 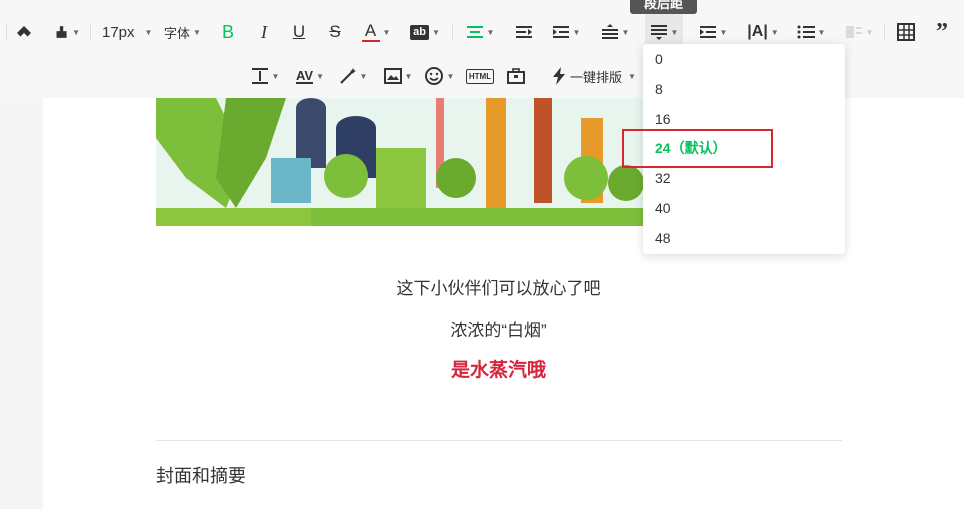 I want to click on spacing-option-16: 16, so click(x=663, y=119).